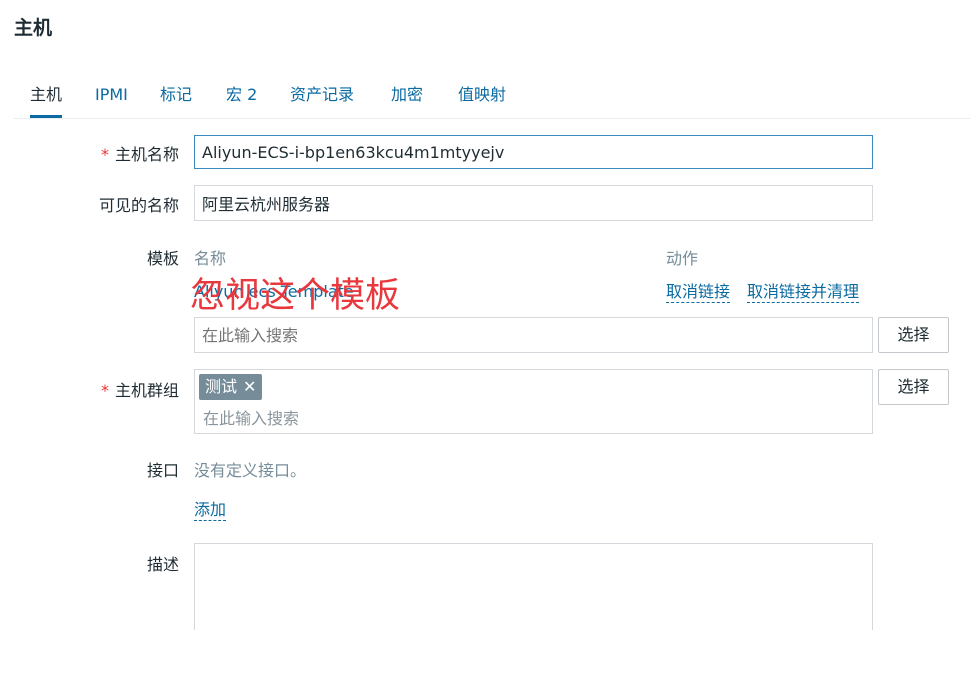  Describe the element at coordinates (322, 99) in the screenshot. I see `tab-inventory: 资产记录` at that location.